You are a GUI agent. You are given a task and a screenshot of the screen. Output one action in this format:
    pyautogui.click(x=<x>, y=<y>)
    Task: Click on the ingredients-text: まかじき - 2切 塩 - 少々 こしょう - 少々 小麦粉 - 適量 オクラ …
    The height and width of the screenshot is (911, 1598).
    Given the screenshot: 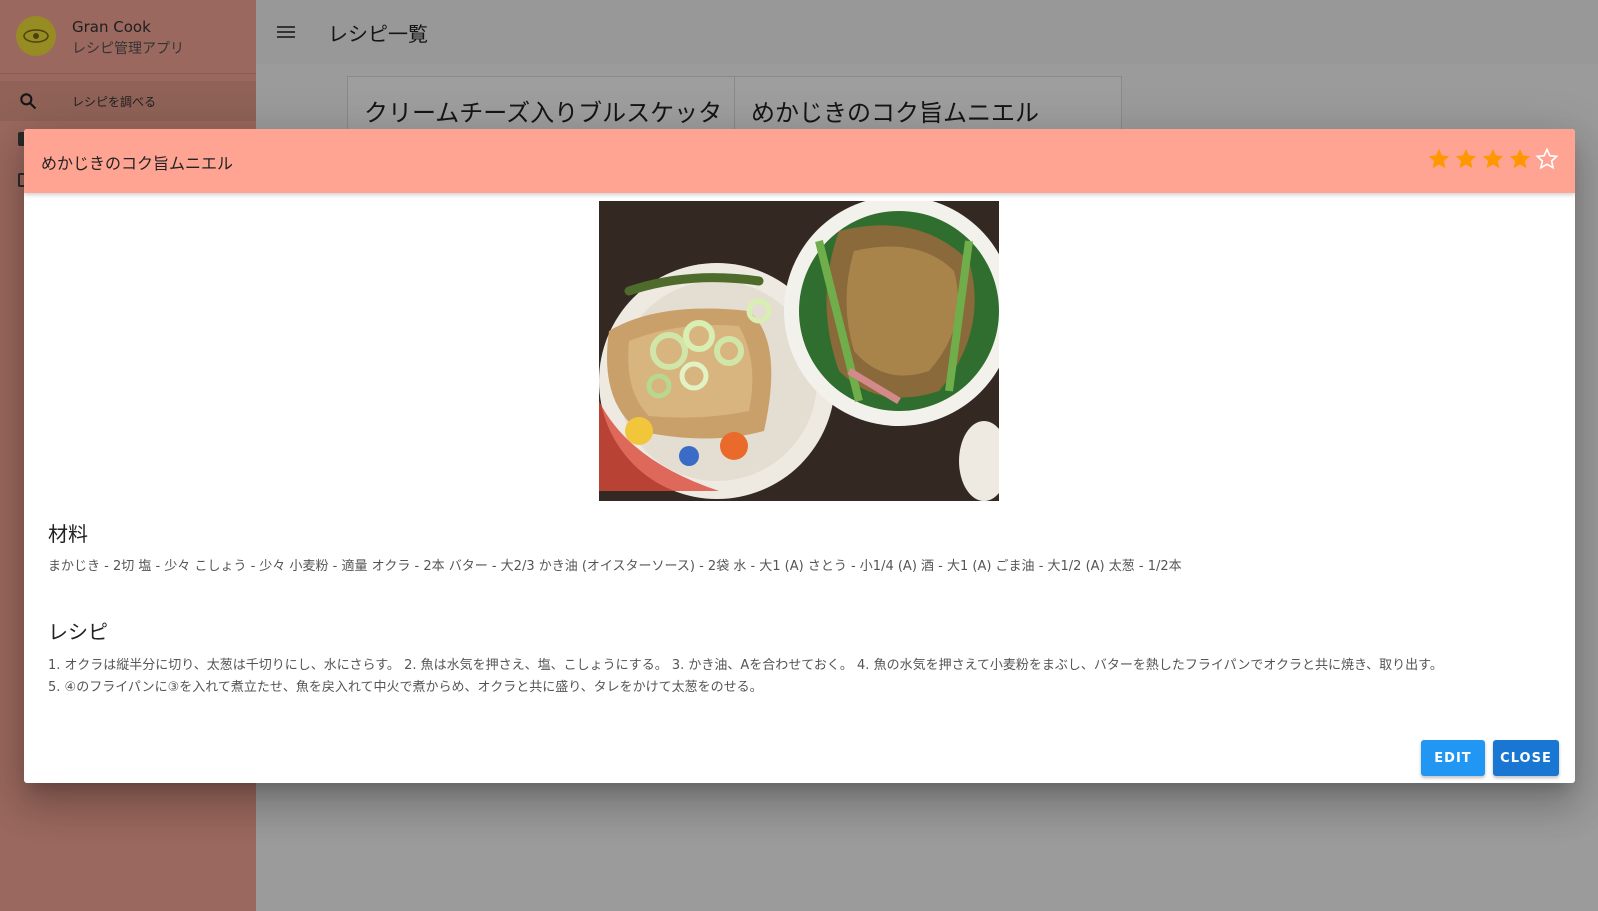 What is the action you would take?
    pyautogui.click(x=615, y=566)
    